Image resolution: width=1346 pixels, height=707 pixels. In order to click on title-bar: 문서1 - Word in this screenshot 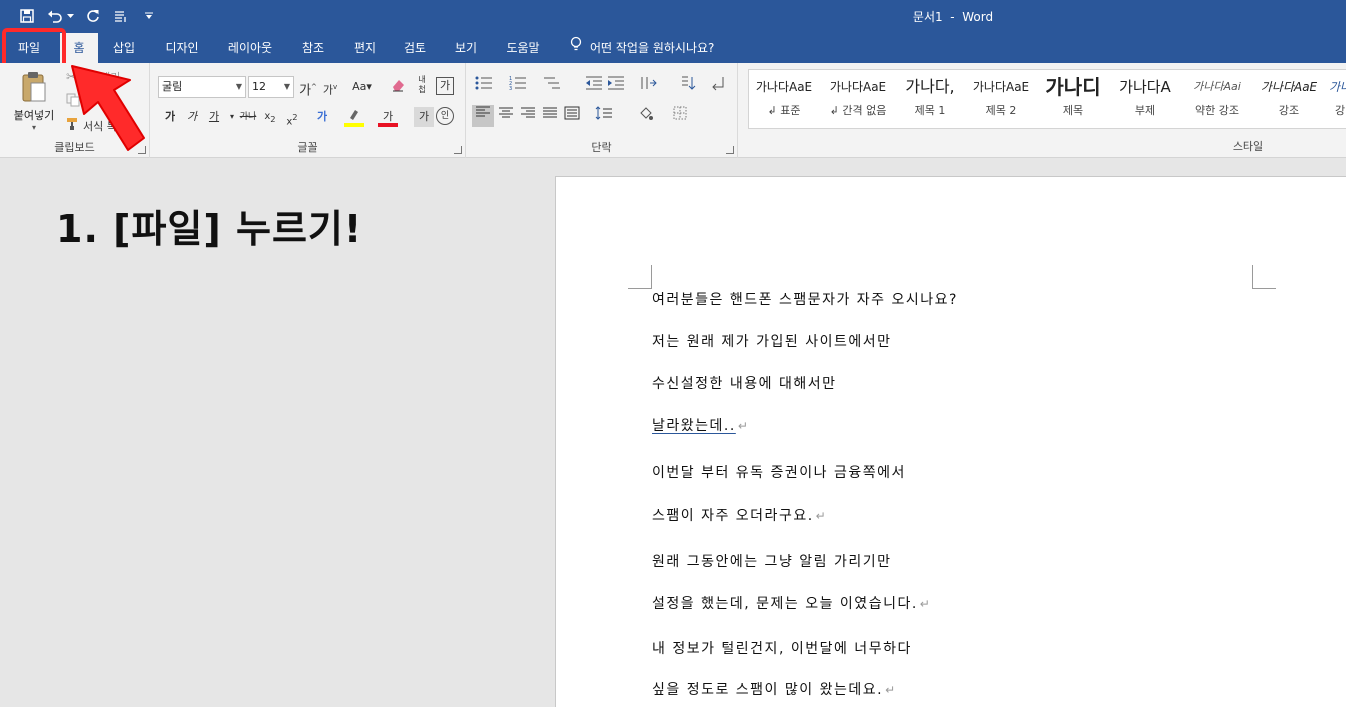, I will do `click(673, 16)`.